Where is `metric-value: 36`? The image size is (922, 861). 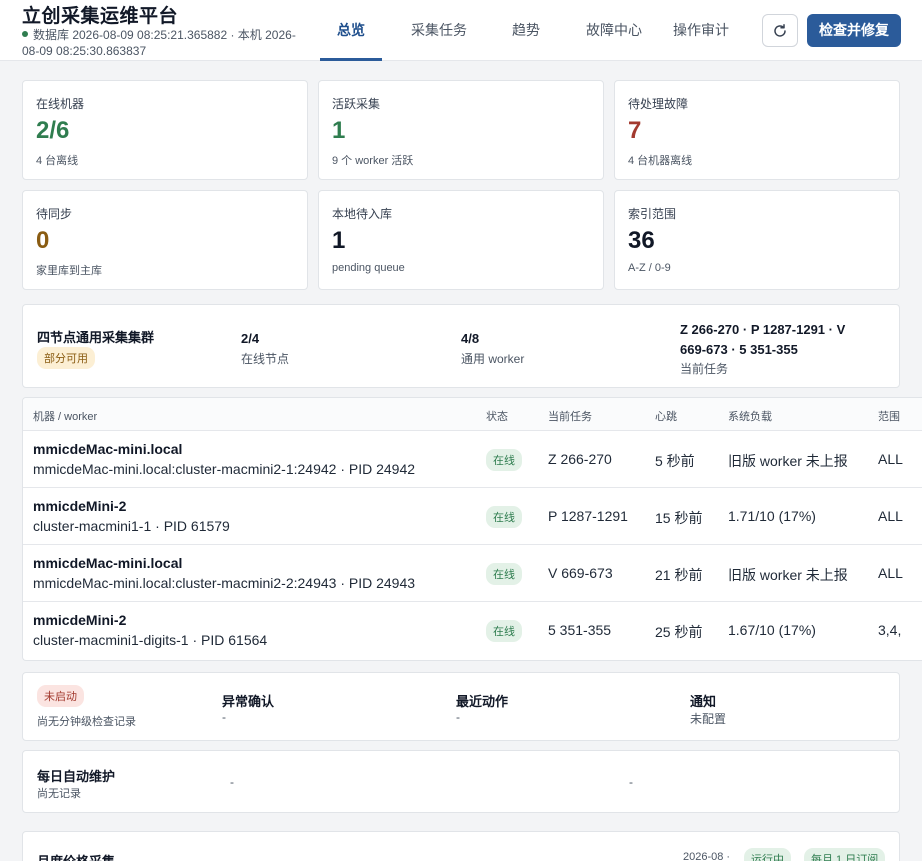
metric-value: 36 is located at coordinates (641, 240).